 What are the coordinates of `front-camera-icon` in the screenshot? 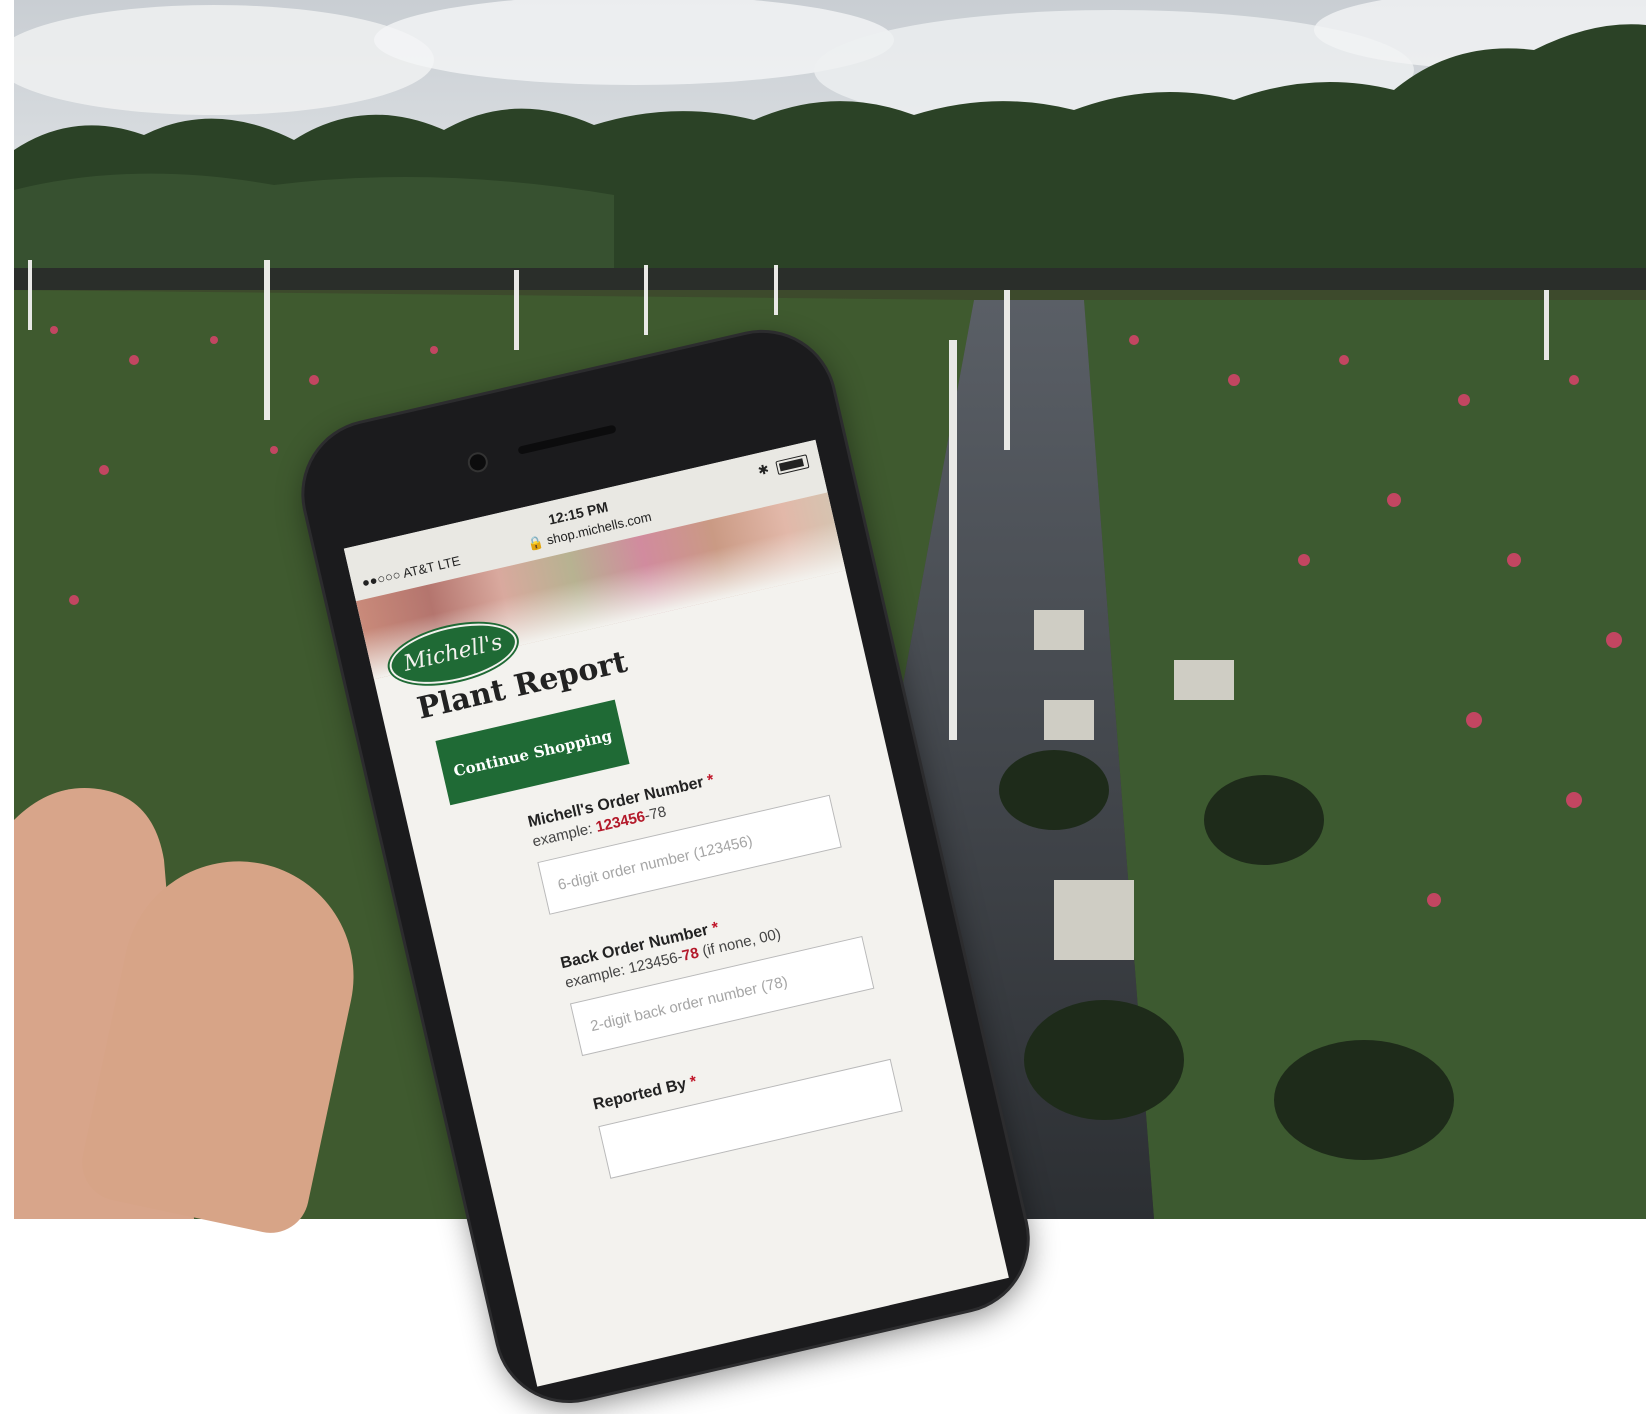 It's located at (477, 462).